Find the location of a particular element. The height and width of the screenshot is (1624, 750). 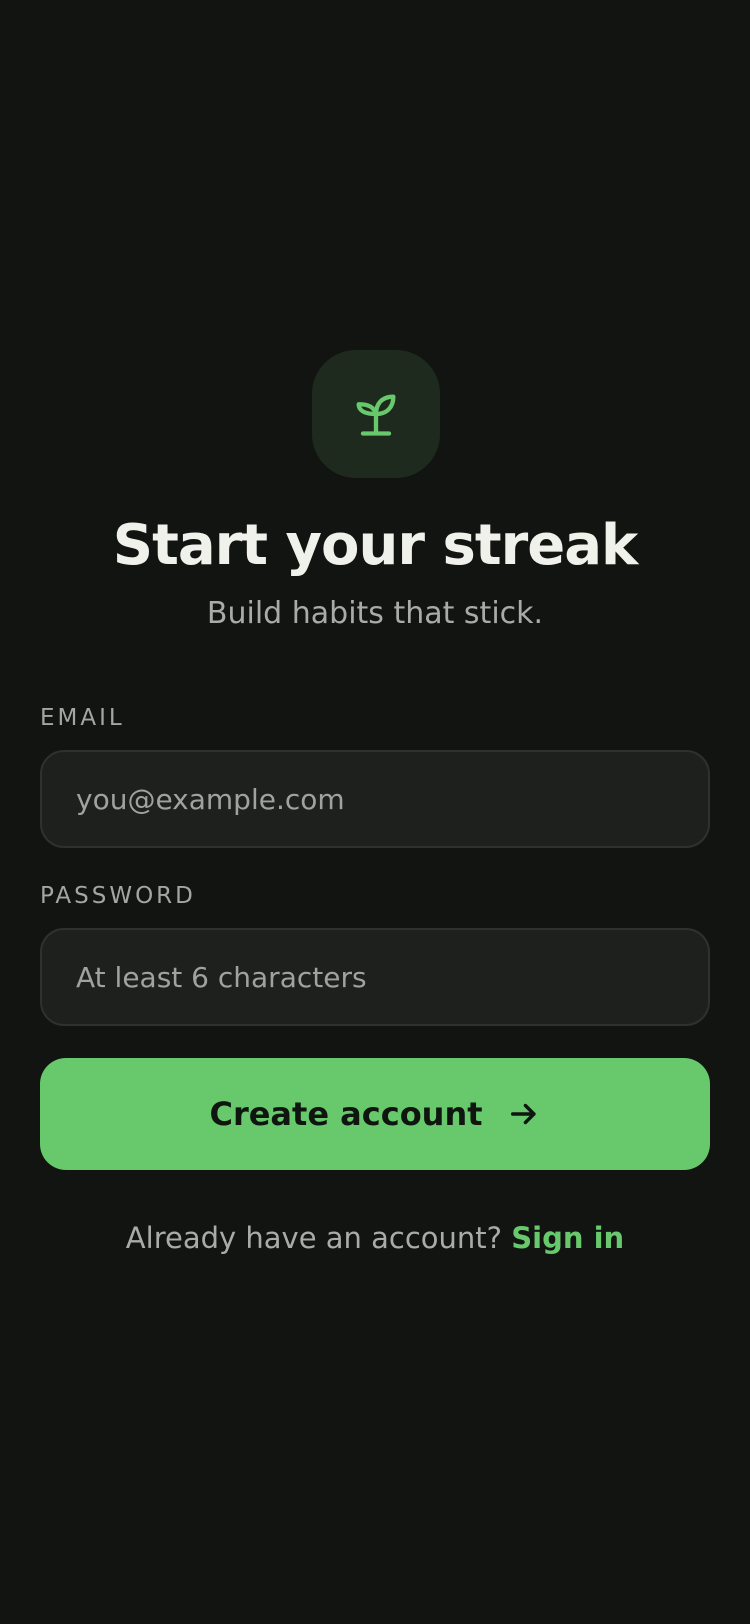

signin-prompt: Already have an account? Sign in is located at coordinates (375, 1238).